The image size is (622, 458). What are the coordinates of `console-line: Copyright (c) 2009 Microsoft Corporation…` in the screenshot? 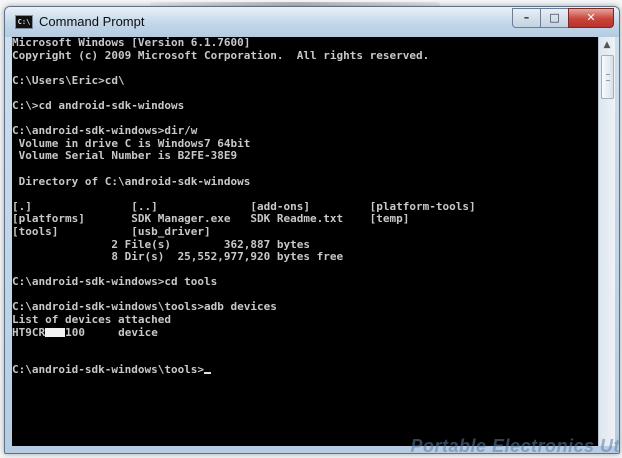 It's located at (221, 55).